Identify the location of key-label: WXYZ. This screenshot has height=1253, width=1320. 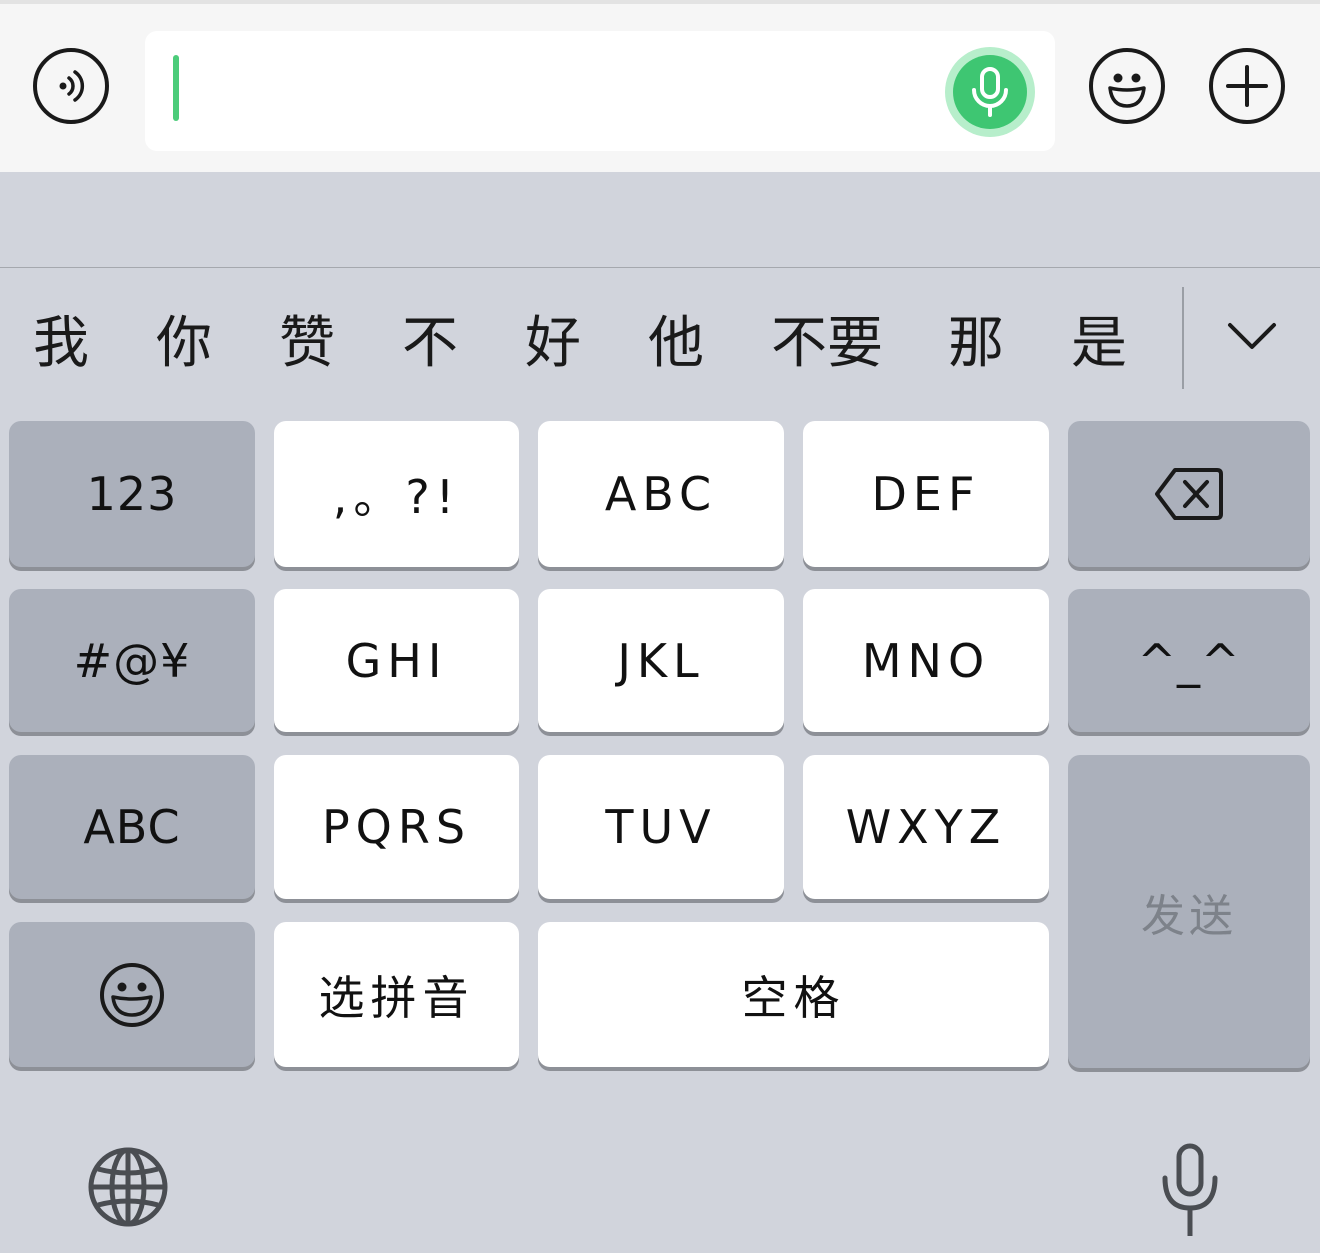
(926, 827).